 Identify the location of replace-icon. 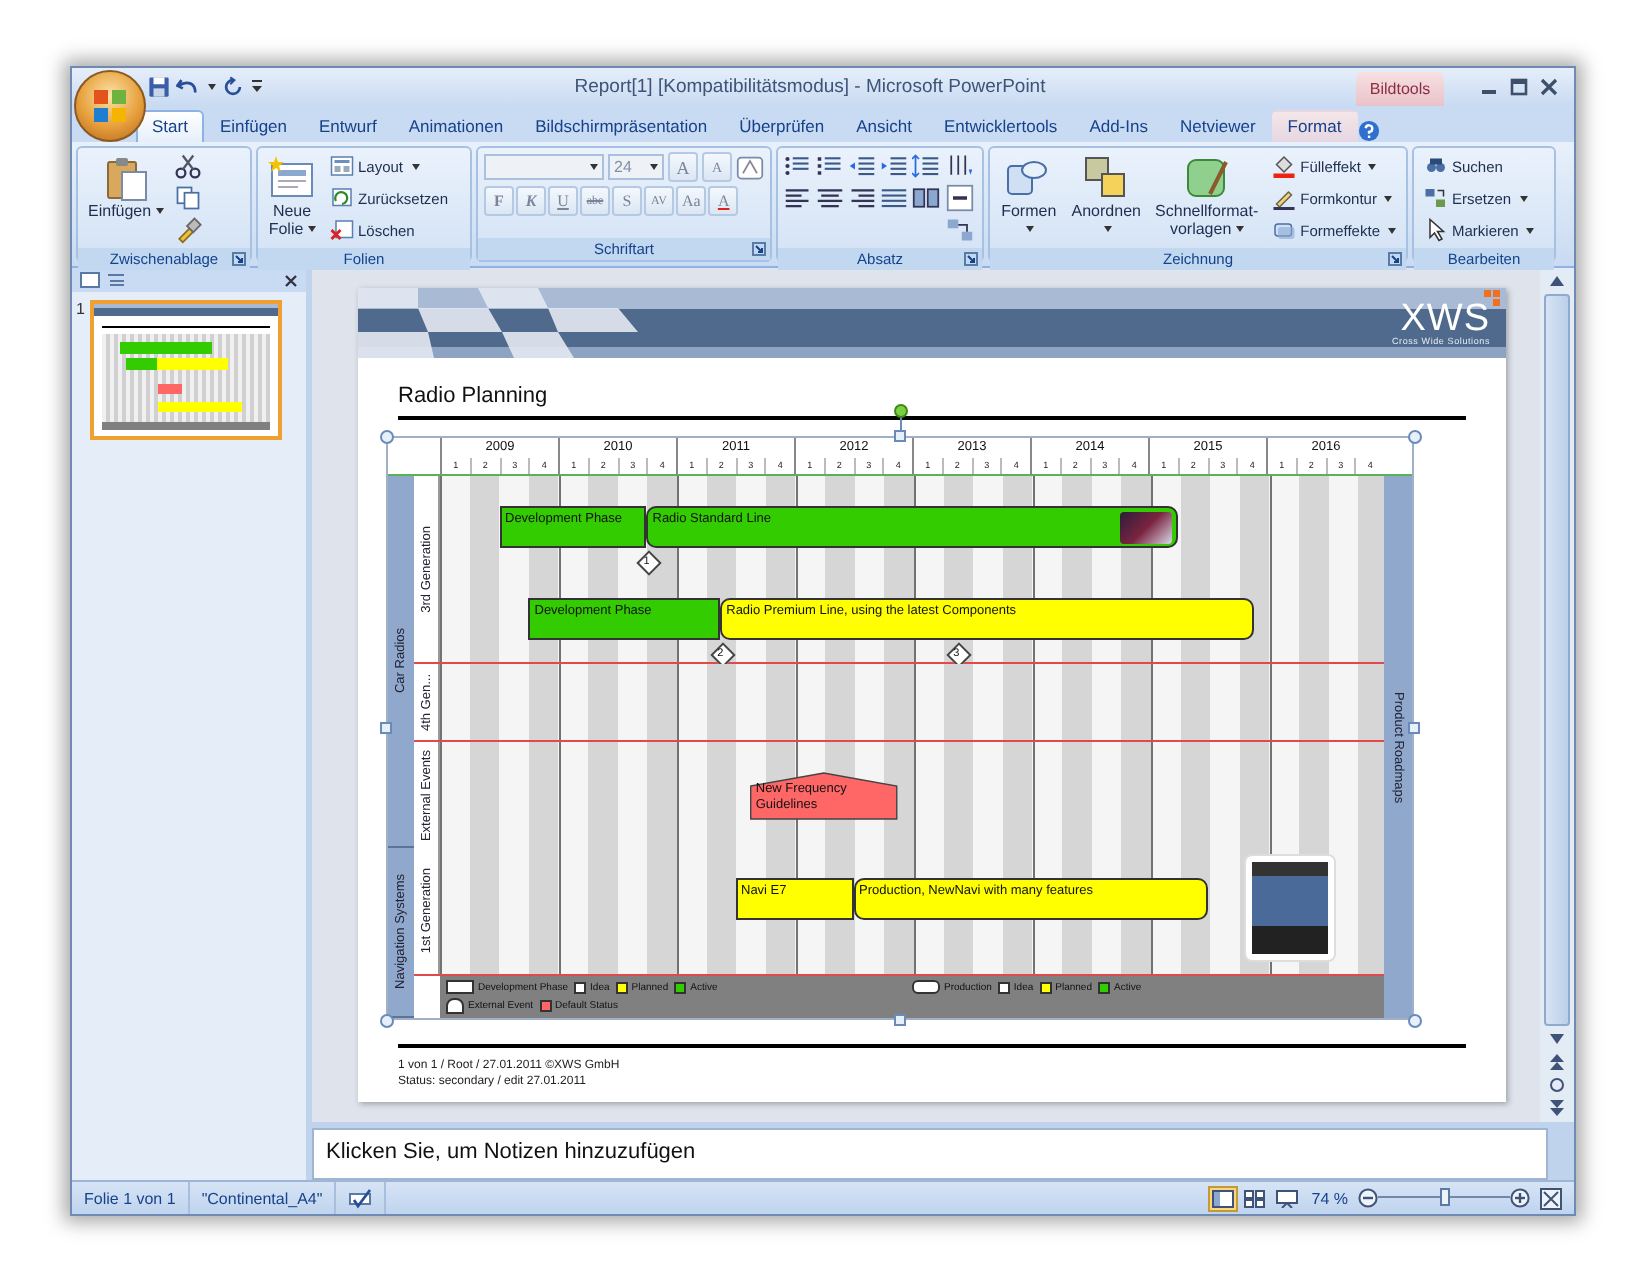
(1436, 198).